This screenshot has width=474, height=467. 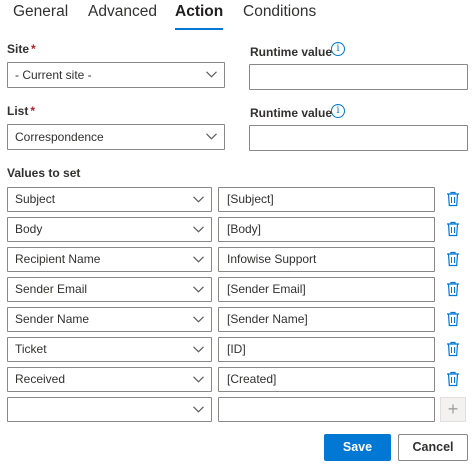 What do you see at coordinates (252, 379) in the screenshot?
I see `field-value-text: [Created]` at bounding box center [252, 379].